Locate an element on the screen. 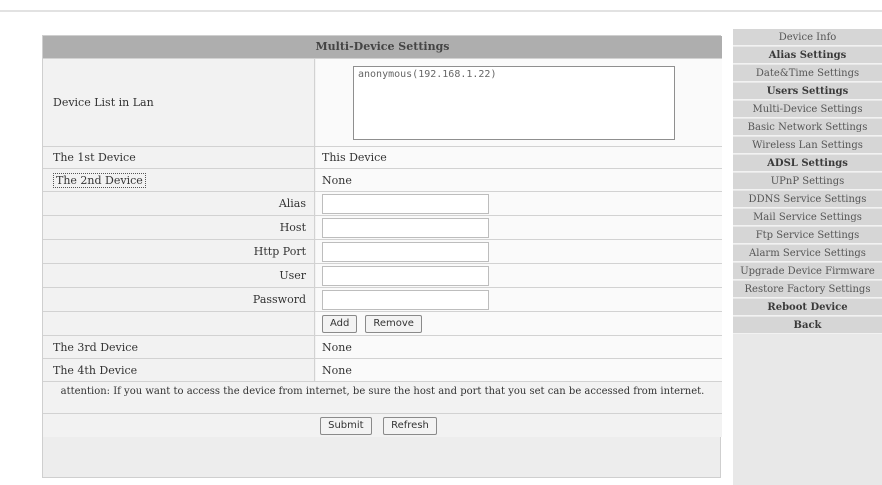 The width and height of the screenshot is (882, 485). add-remove-row: Add Remove is located at coordinates (382, 323).